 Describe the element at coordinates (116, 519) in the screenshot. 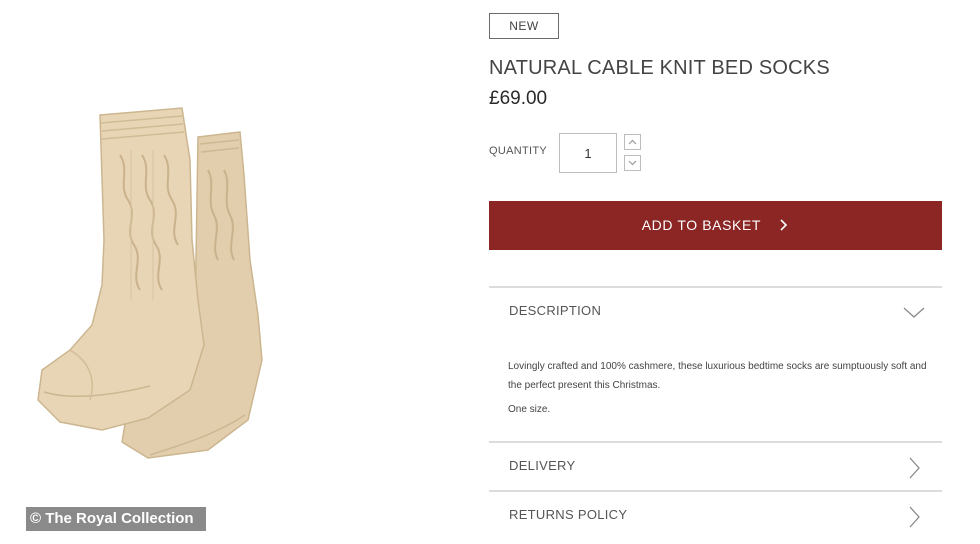

I see `image-credit: © The Royal Collection` at that location.